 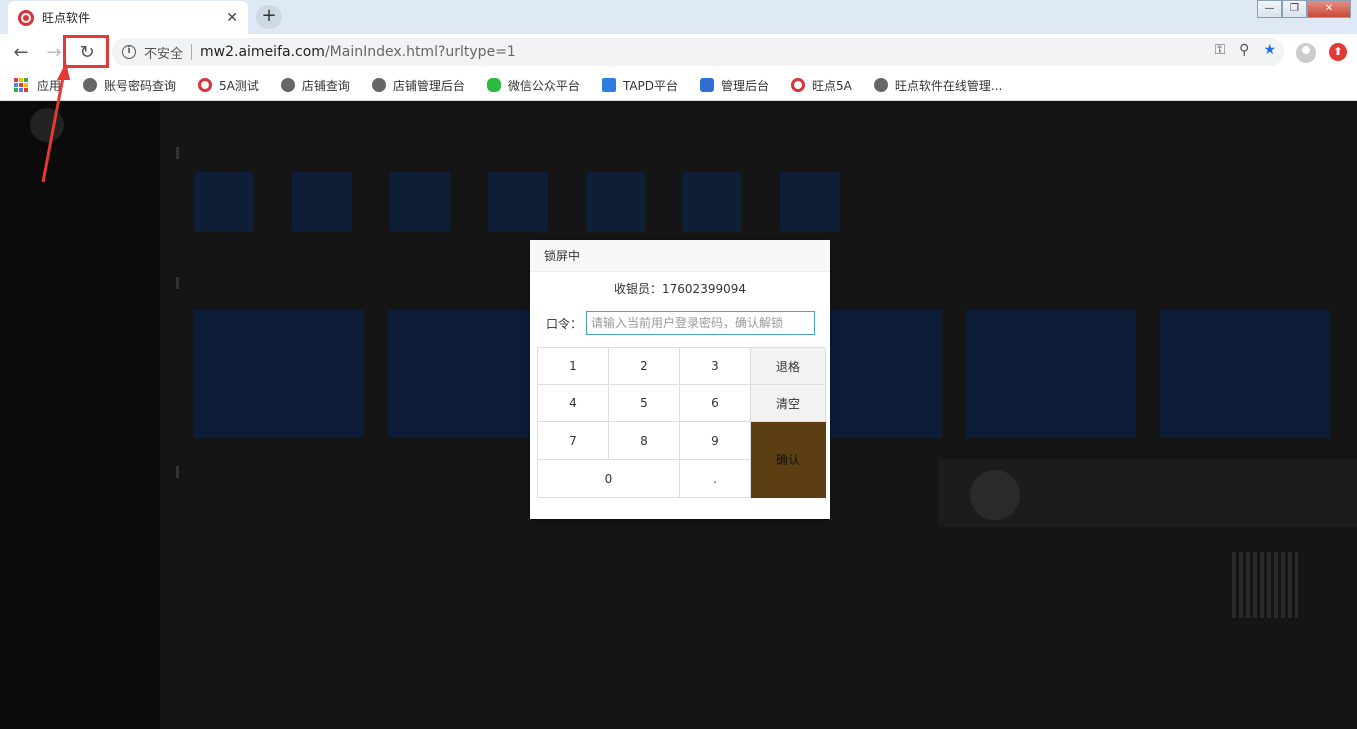 What do you see at coordinates (678, 17) in the screenshot?
I see `tab-strip: 旺点软件 ✕ + — ❐ ✕` at bounding box center [678, 17].